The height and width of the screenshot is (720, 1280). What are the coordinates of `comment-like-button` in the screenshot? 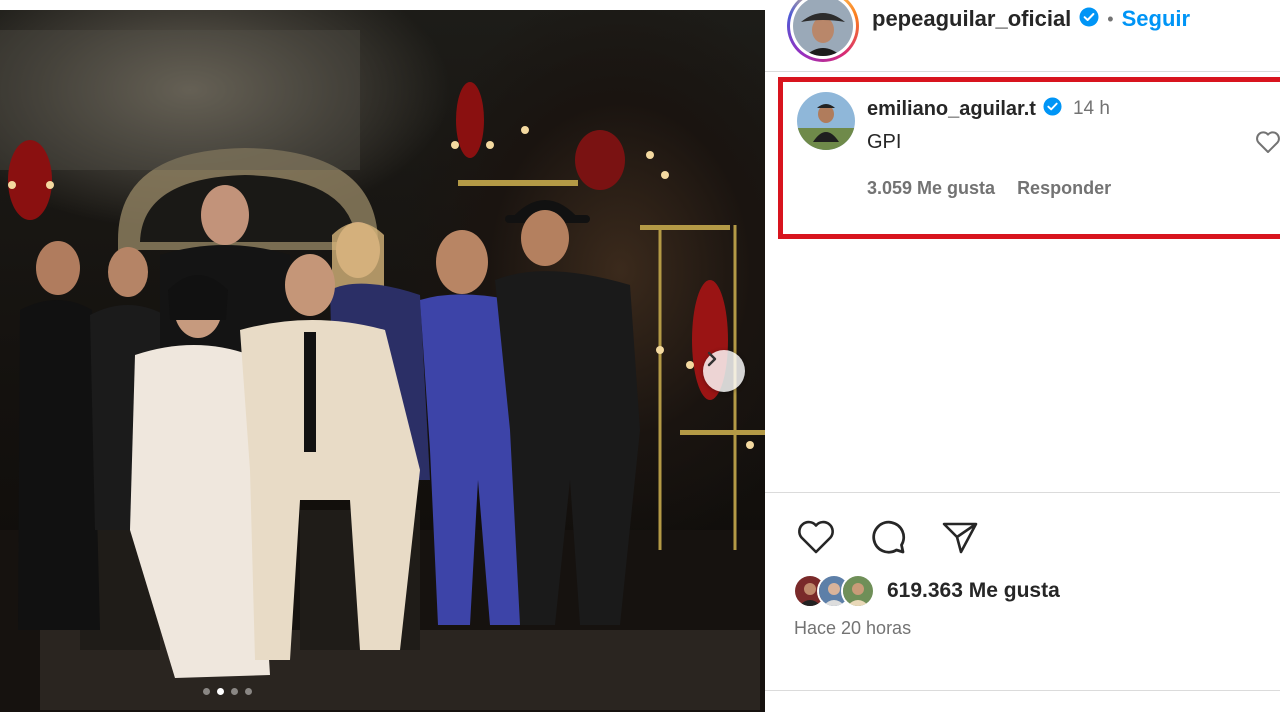 It's located at (1267, 144).